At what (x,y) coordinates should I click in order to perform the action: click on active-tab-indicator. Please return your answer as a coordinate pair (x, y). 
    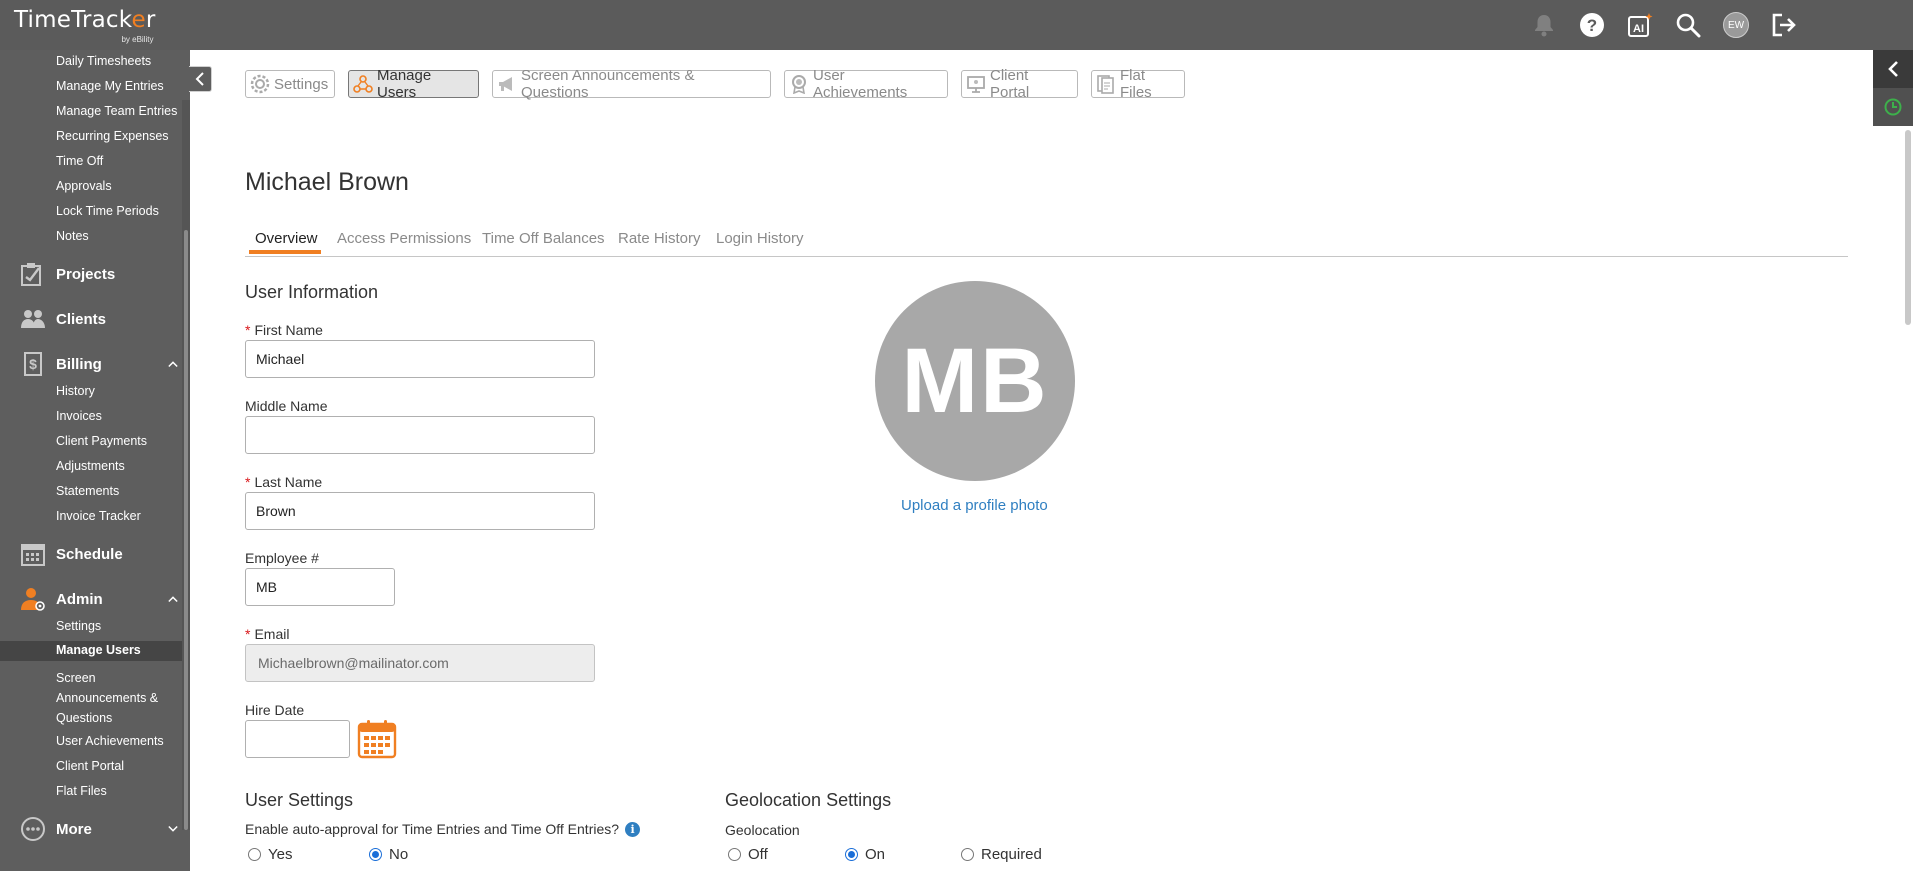
    Looking at the image, I should click on (285, 252).